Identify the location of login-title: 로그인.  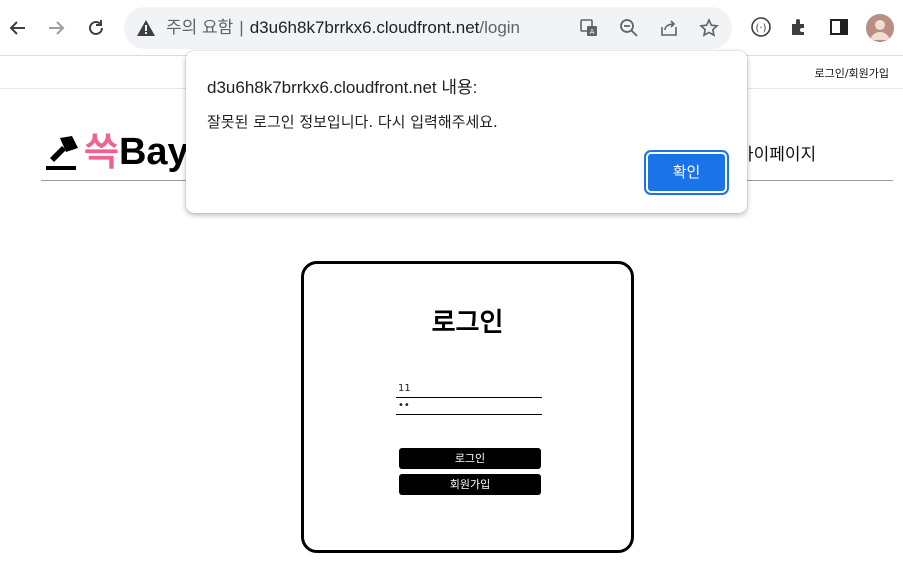
(467, 323).